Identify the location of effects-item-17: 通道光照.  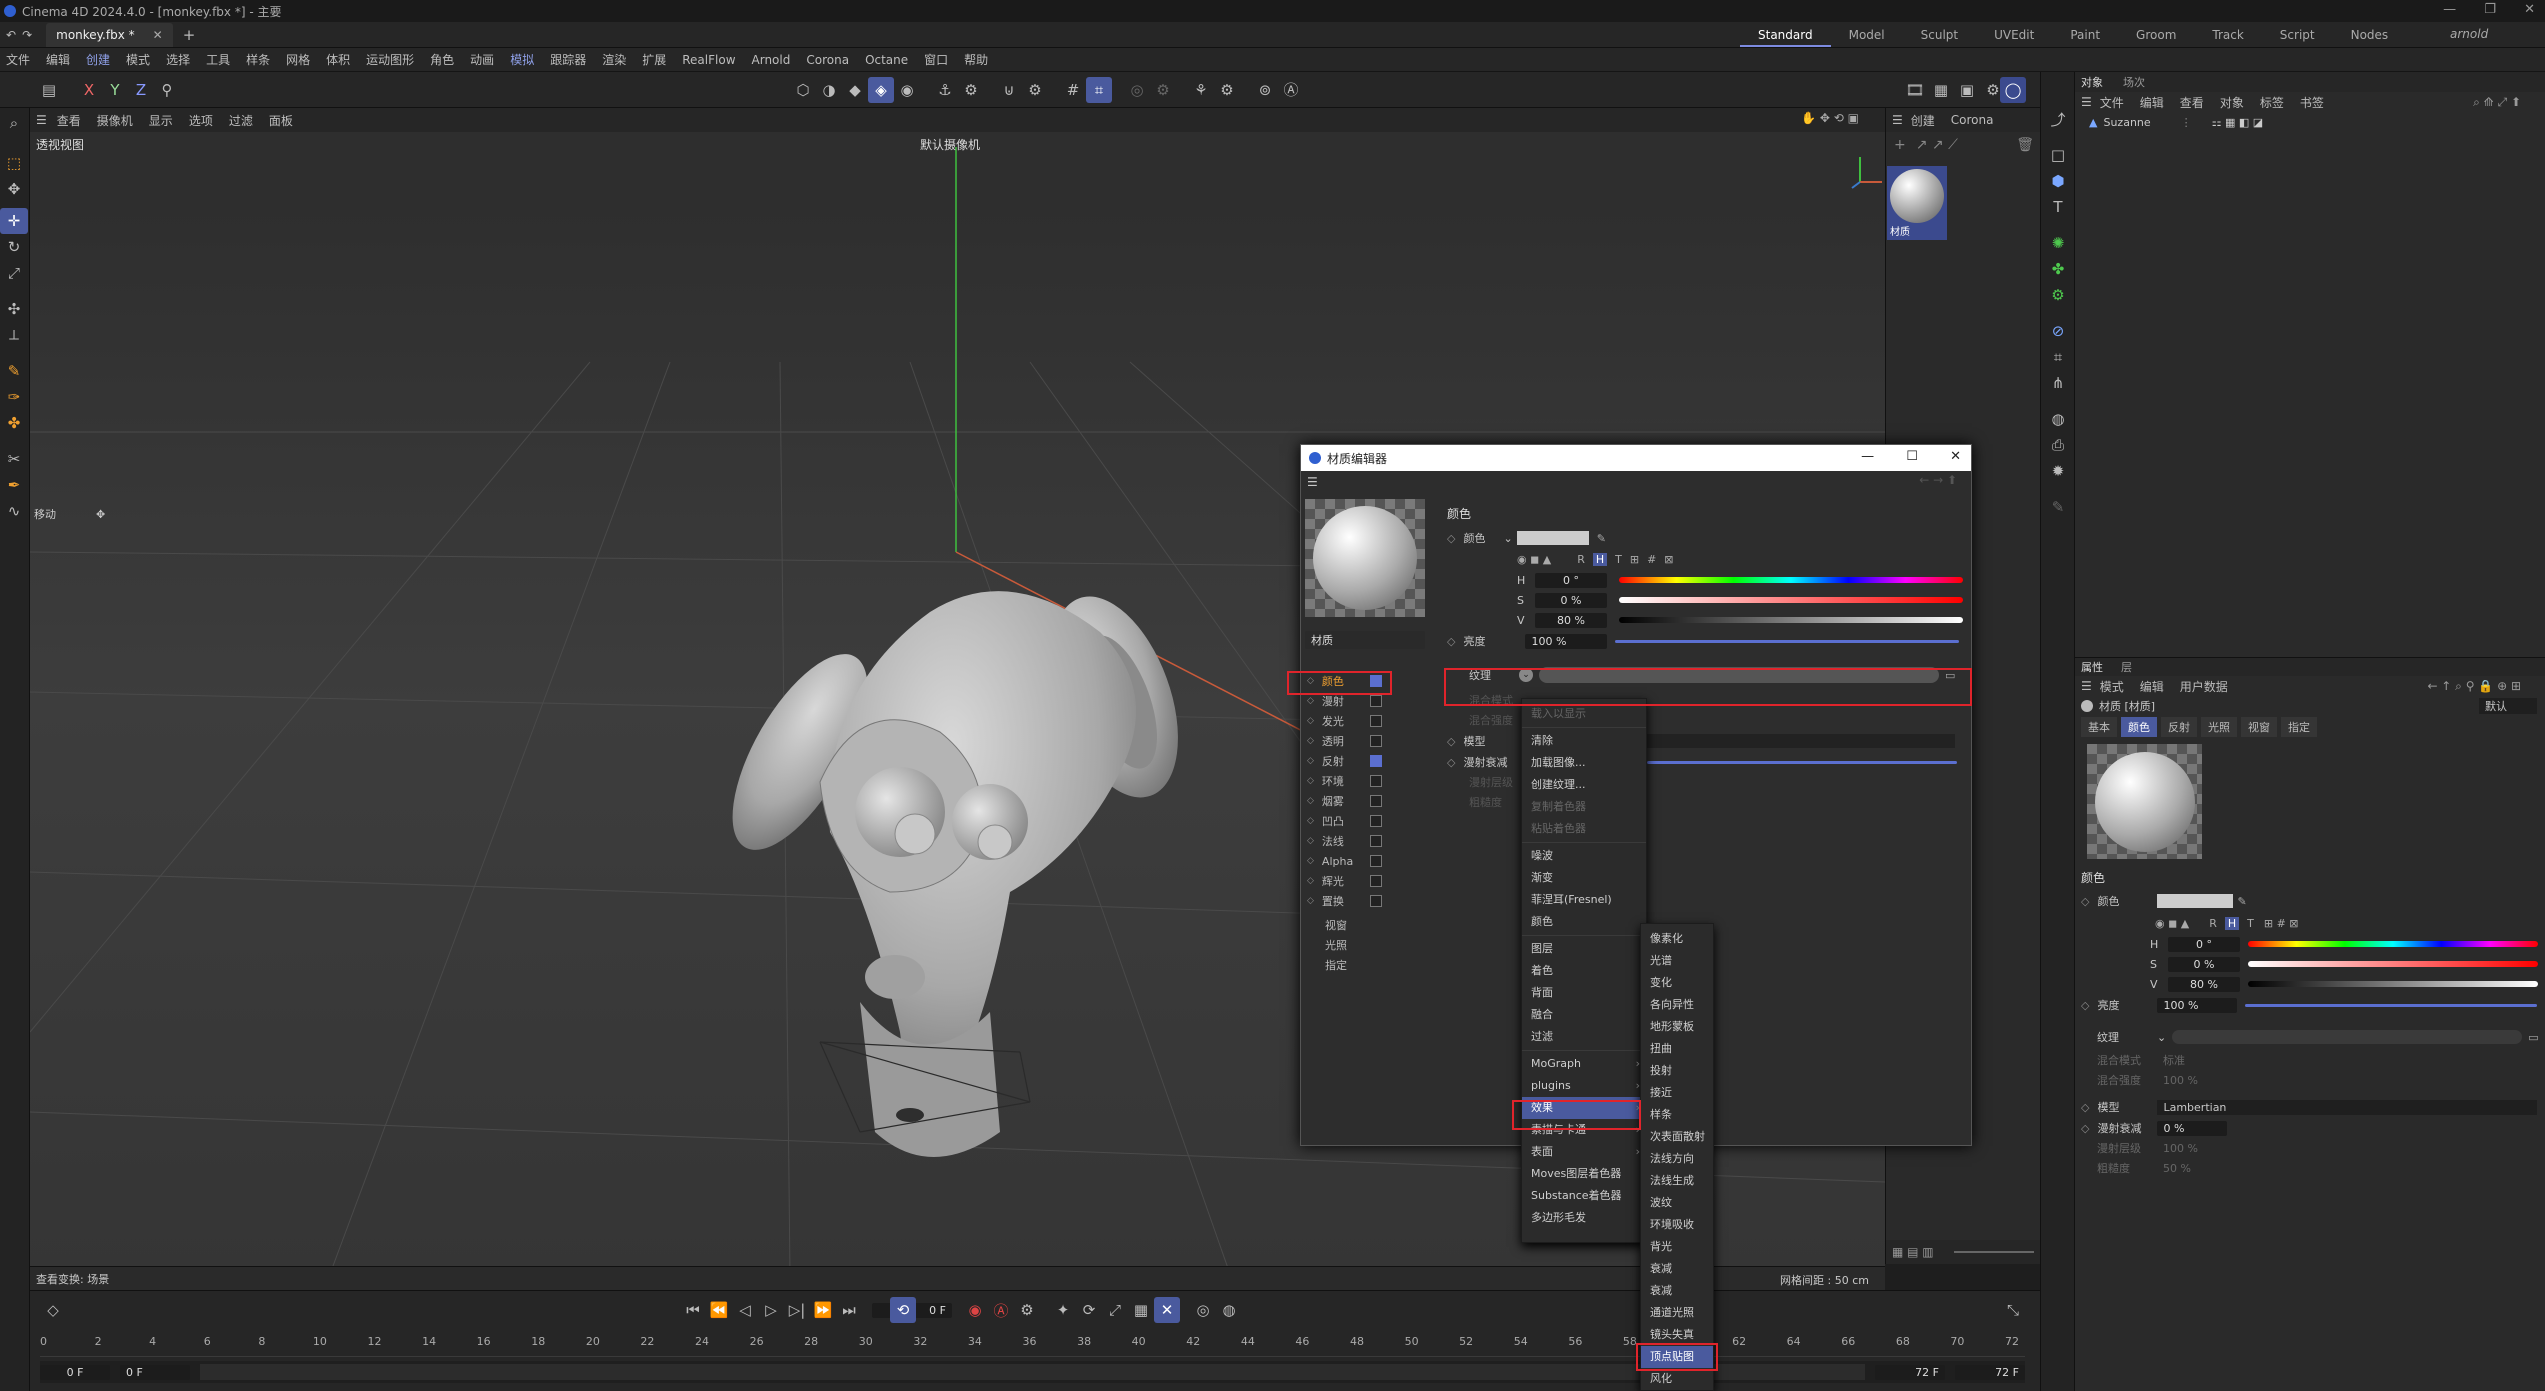
(1677, 1313).